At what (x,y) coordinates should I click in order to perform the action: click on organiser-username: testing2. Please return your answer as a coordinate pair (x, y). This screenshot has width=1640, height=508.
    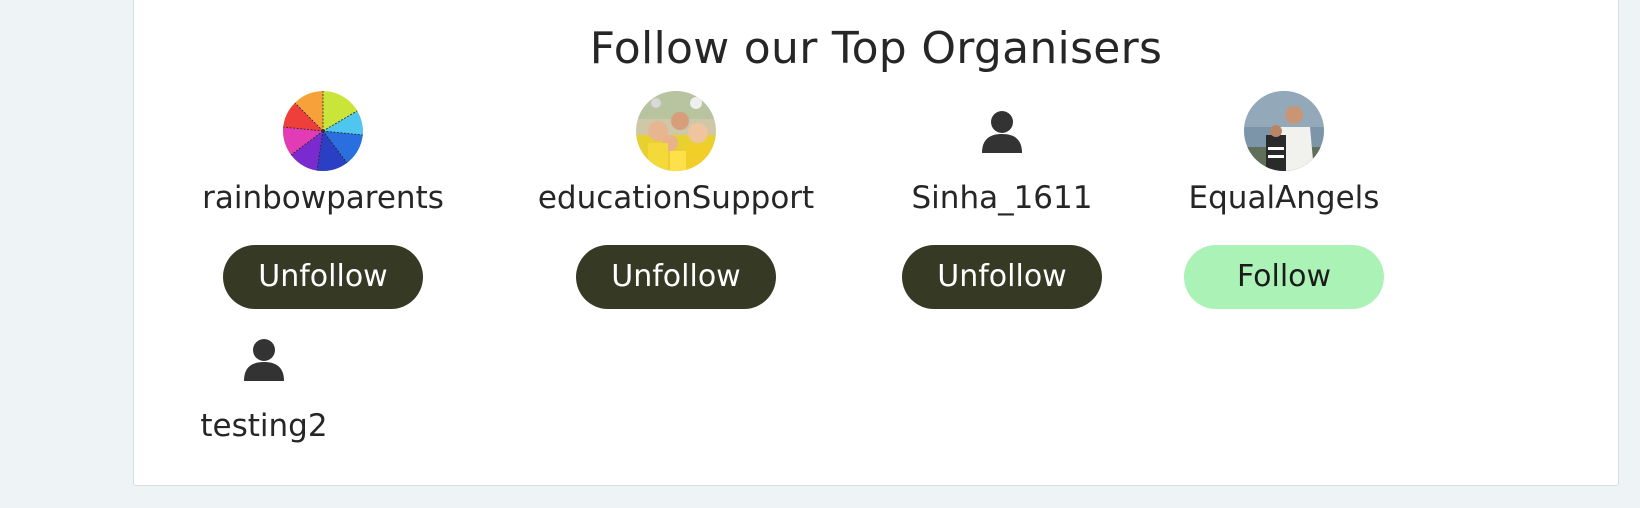
    Looking at the image, I should click on (264, 426).